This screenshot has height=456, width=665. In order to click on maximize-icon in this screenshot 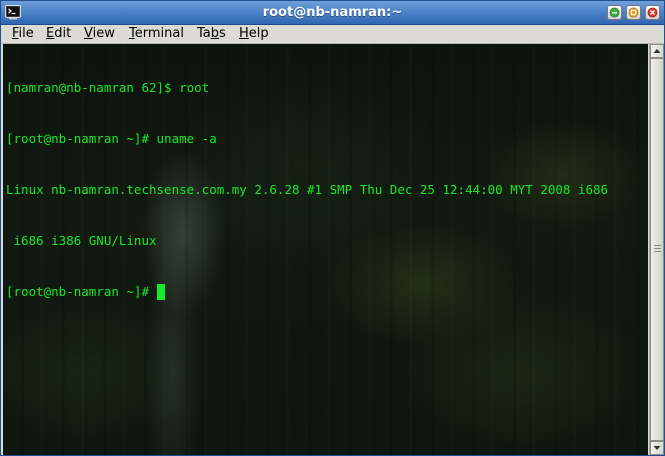, I will do `click(633, 12)`.